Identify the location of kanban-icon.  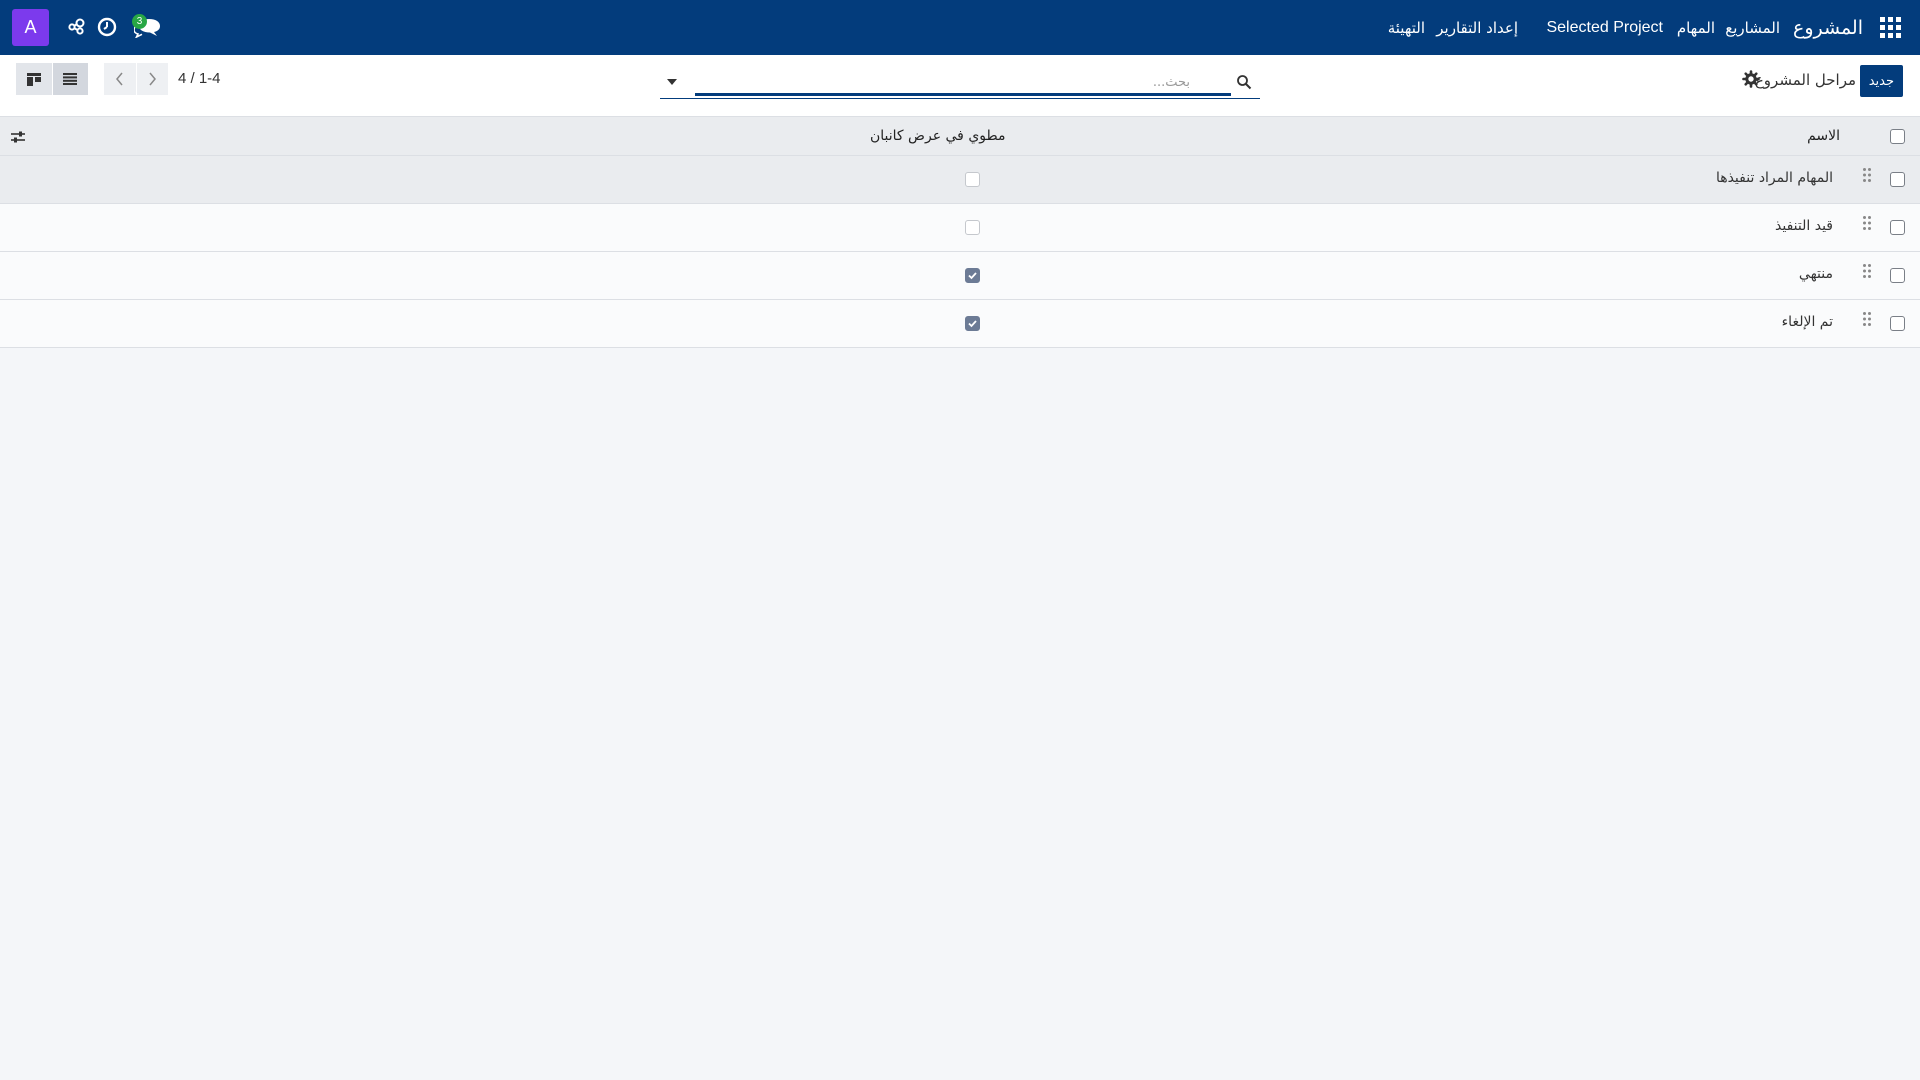
(33, 79).